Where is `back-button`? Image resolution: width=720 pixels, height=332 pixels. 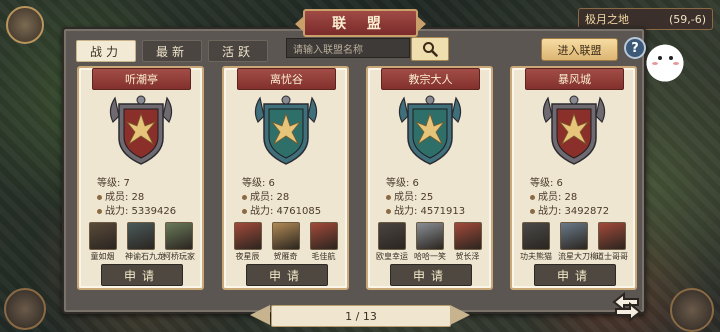 back-button is located at coordinates (627, 307).